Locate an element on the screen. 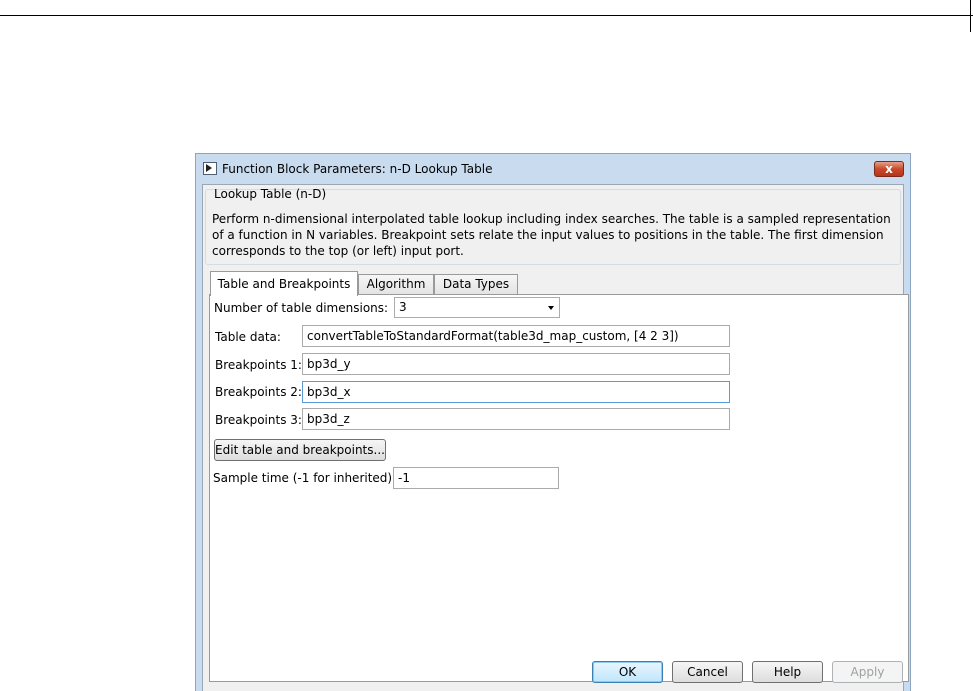 The height and width of the screenshot is (691, 973). page-header-rule is located at coordinates (486, 16).